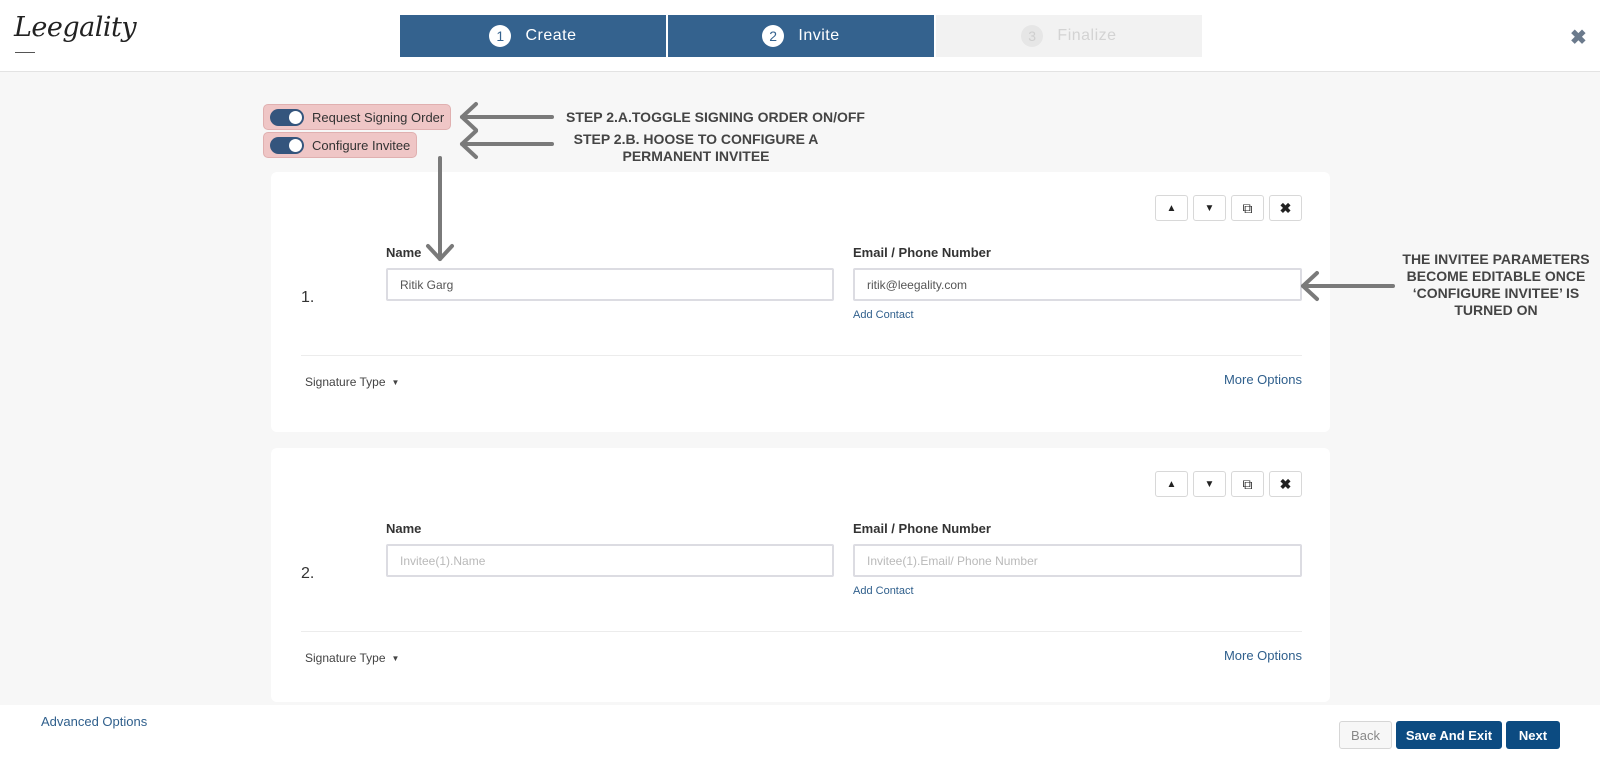 The height and width of the screenshot is (757, 1600). Describe the element at coordinates (1496, 259) in the screenshot. I see `annotation-line: THE INVITEE PARAMETERS` at that location.